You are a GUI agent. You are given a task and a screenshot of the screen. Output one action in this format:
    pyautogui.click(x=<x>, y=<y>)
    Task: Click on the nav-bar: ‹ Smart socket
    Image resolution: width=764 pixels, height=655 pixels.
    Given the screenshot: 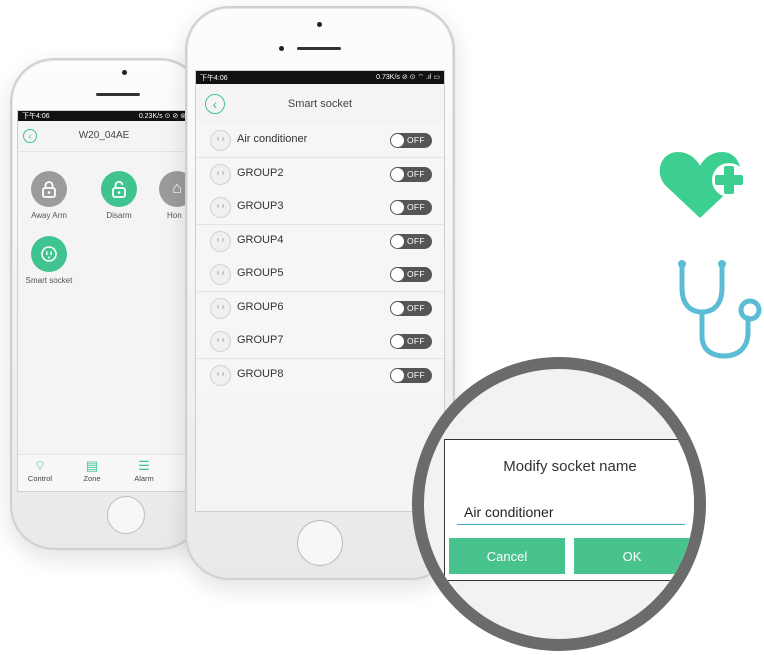 What is the action you would take?
    pyautogui.click(x=320, y=104)
    